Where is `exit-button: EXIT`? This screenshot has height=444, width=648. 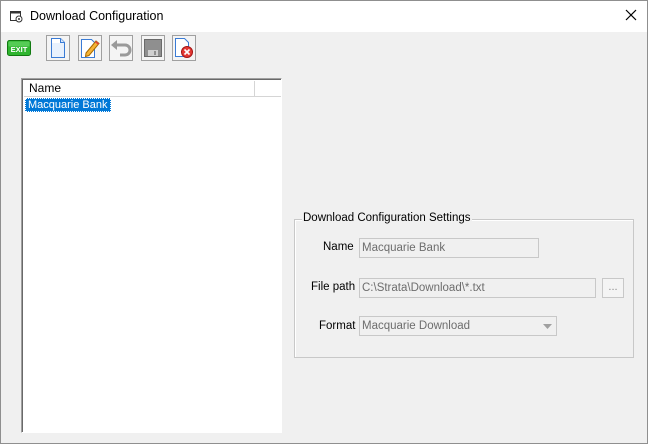 exit-button: EXIT is located at coordinates (19, 48).